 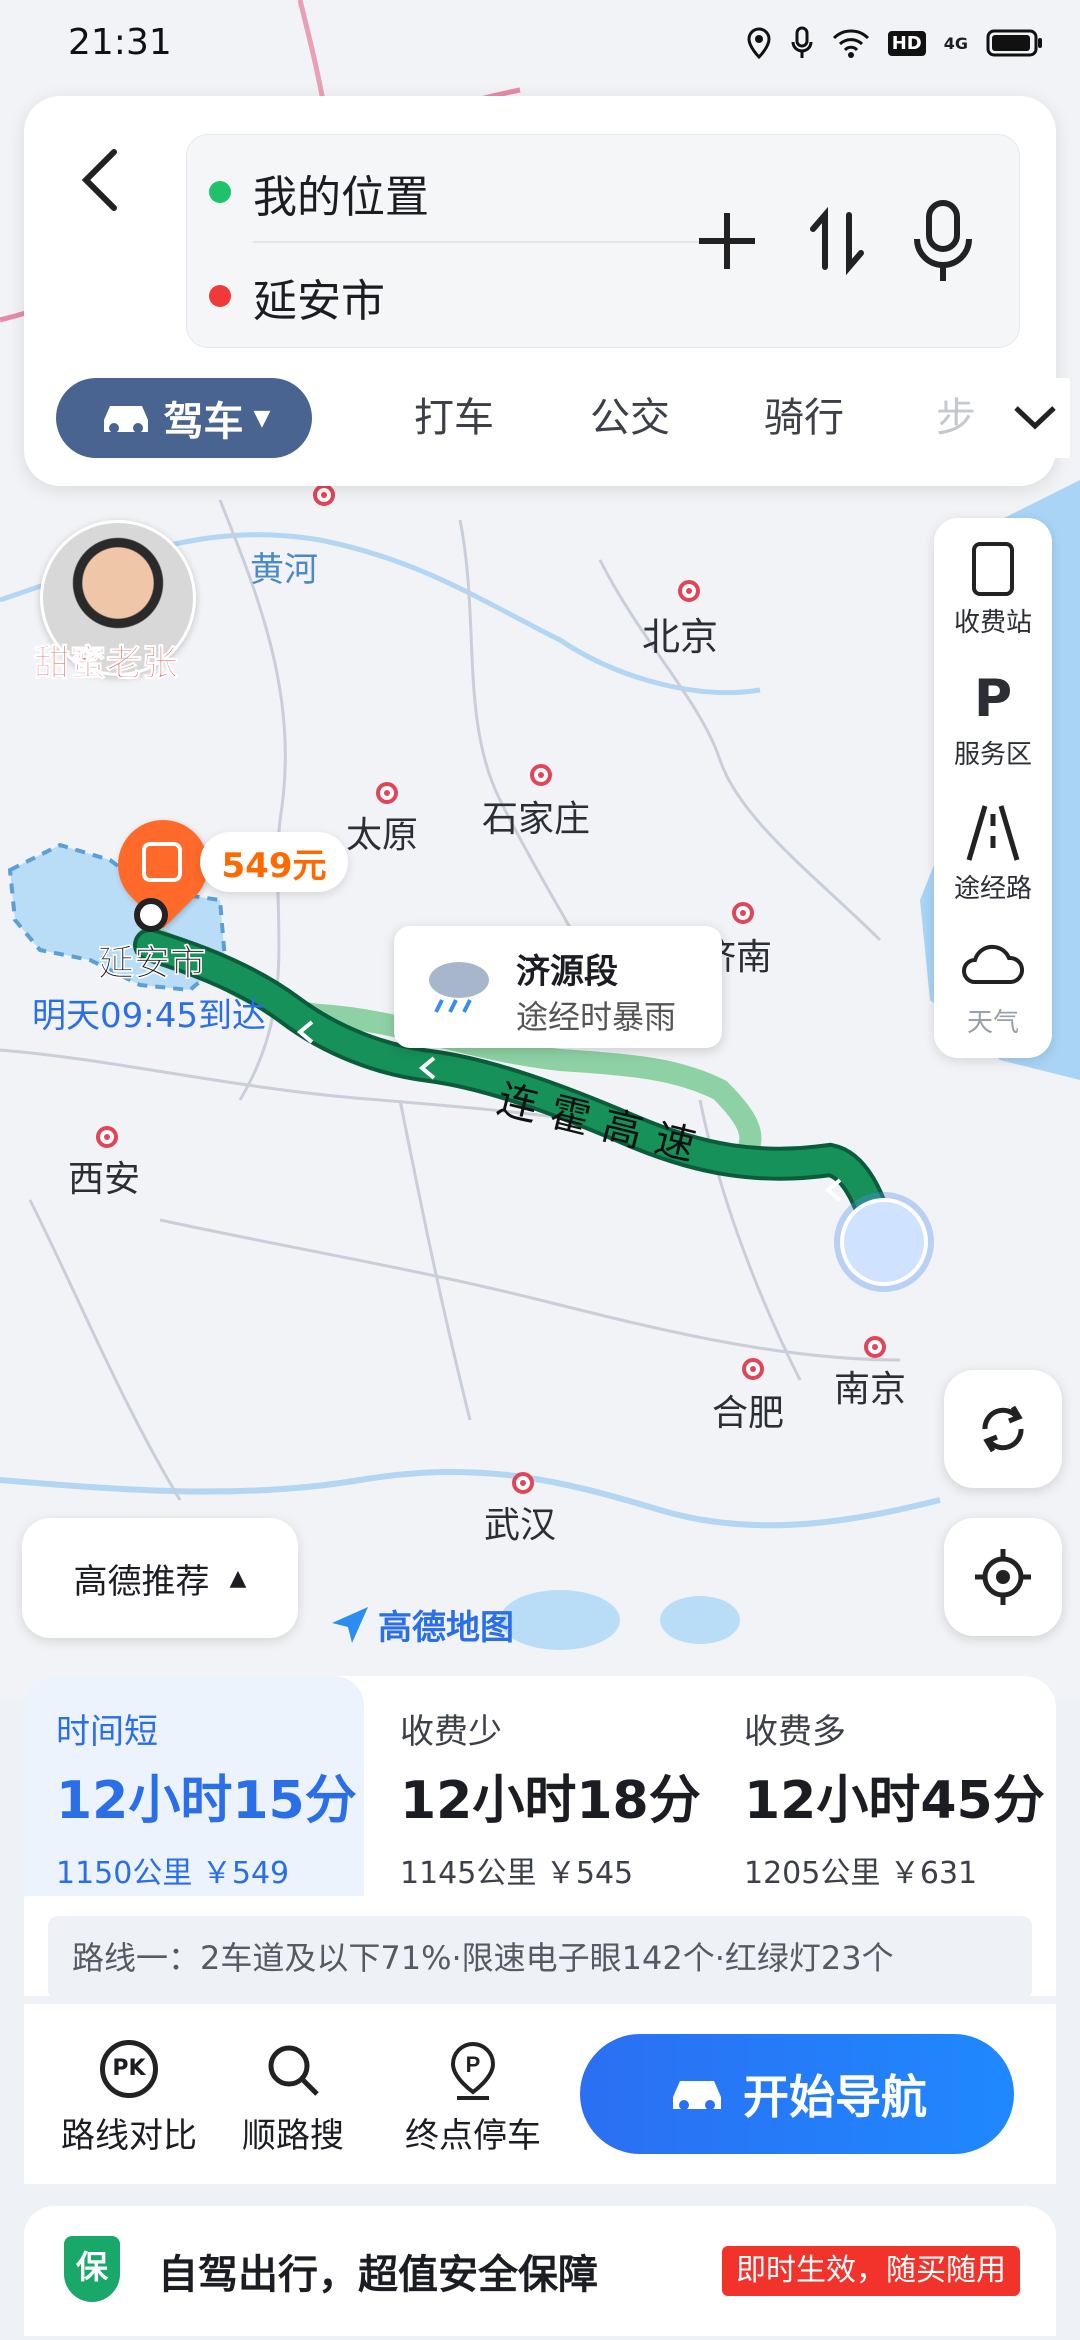 I want to click on refresh-route-button, so click(x=1003, y=1429).